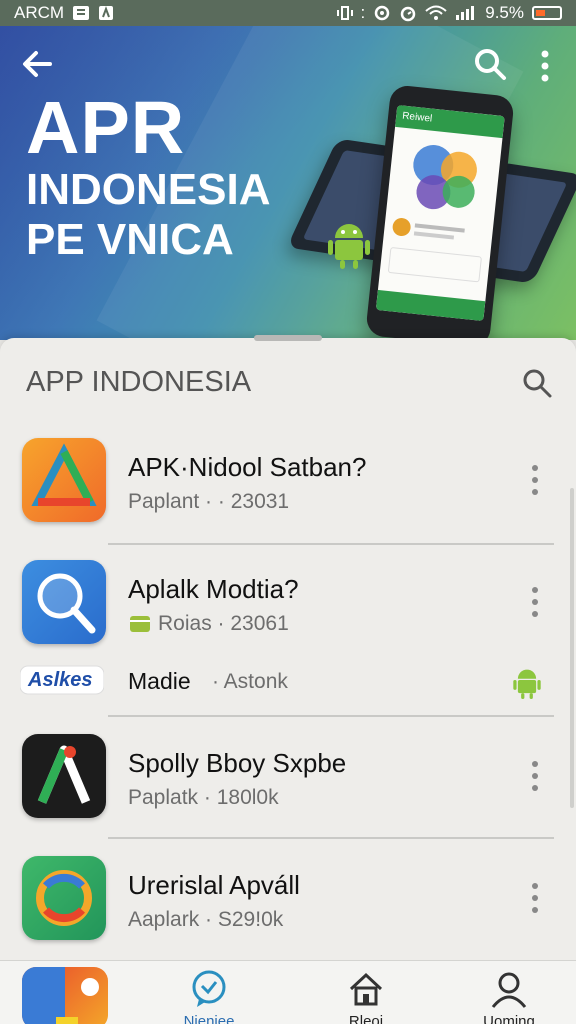 This screenshot has height=1024, width=576. I want to click on brand-logo-text: Aslkes, so click(60, 680).